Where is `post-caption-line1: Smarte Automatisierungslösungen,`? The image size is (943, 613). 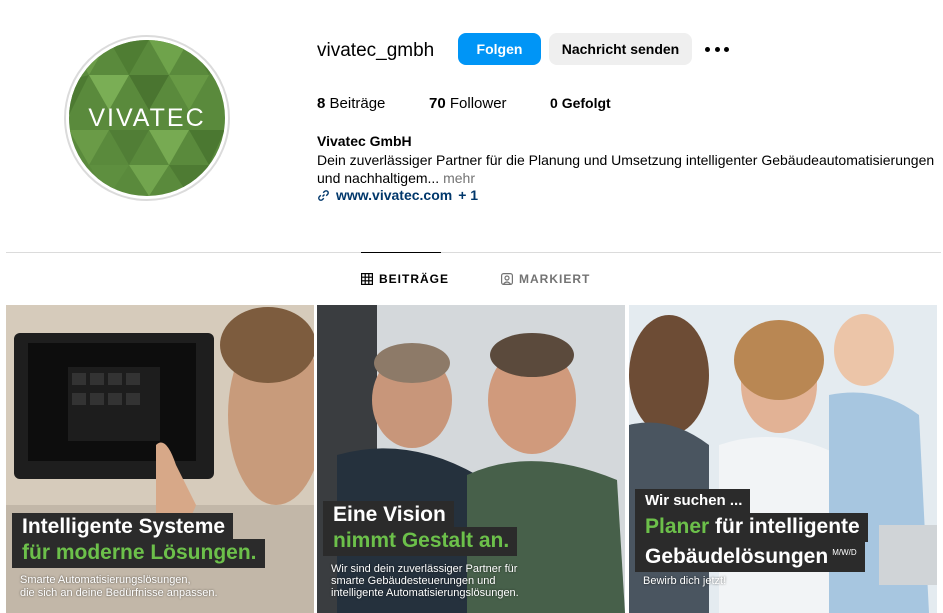
post-caption-line1: Smarte Automatisierungslösungen, is located at coordinates (105, 580).